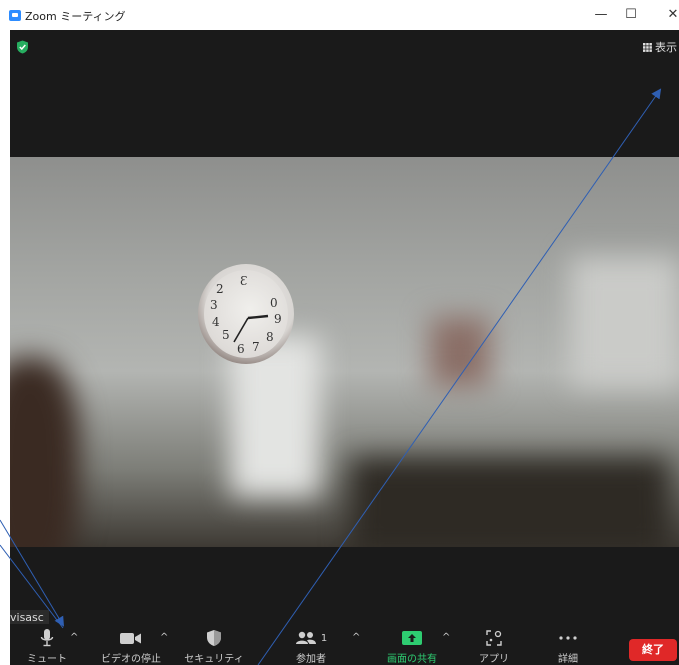  I want to click on security-label: セキュリティ, so click(214, 659).